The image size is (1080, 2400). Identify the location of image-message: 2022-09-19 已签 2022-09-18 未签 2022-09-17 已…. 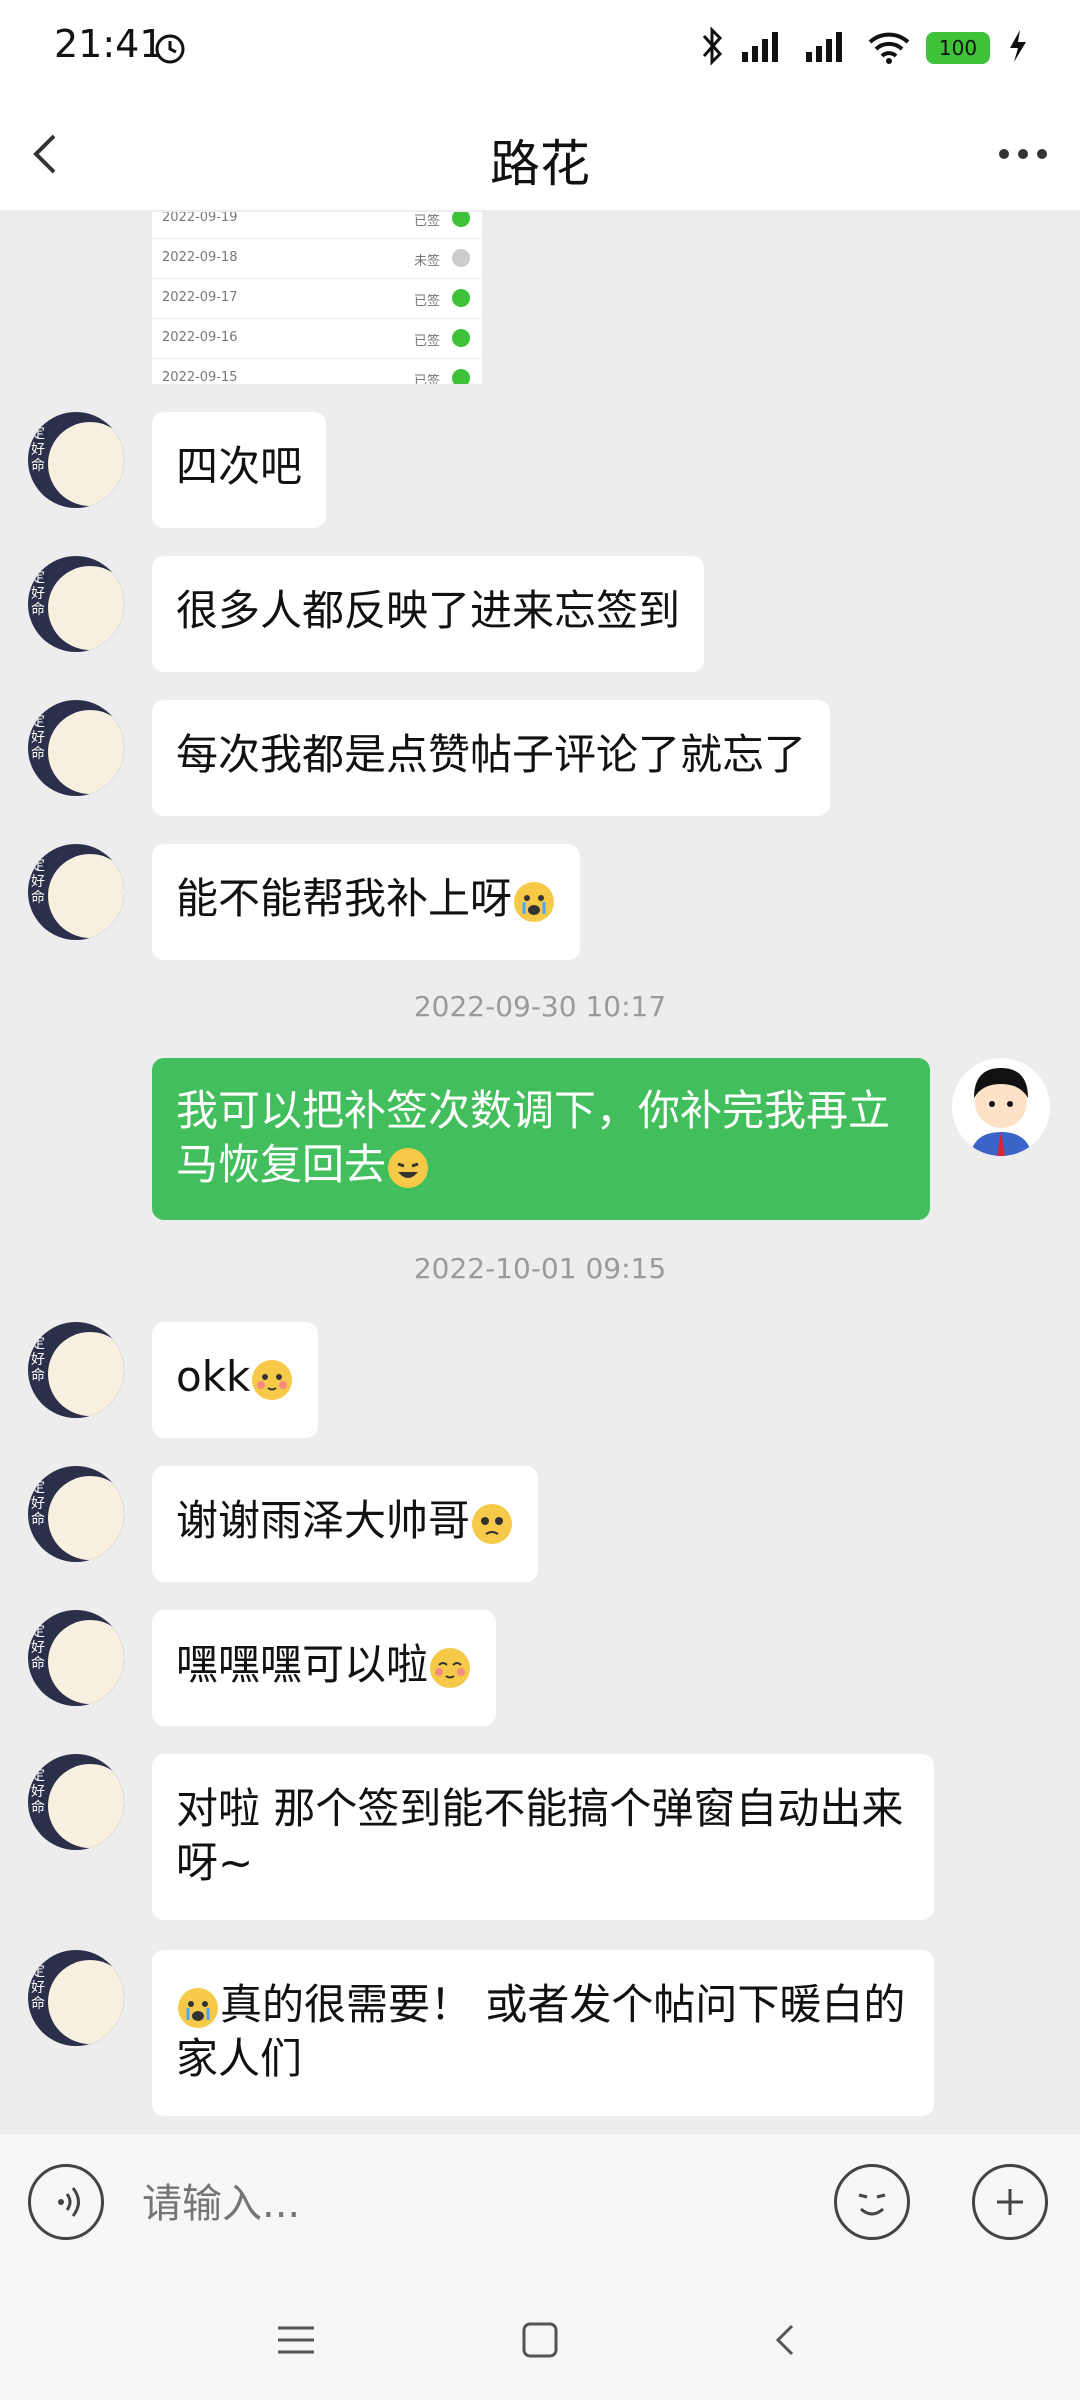
(317, 298).